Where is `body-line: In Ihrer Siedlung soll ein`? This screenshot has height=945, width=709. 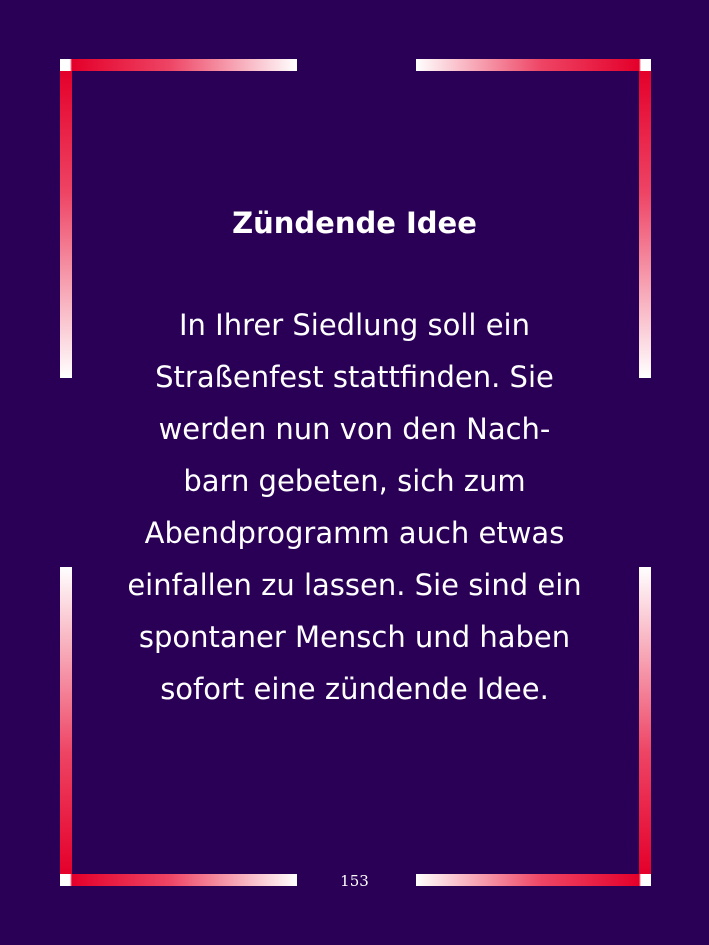
body-line: In Ihrer Siedlung soll ein is located at coordinates (354, 325).